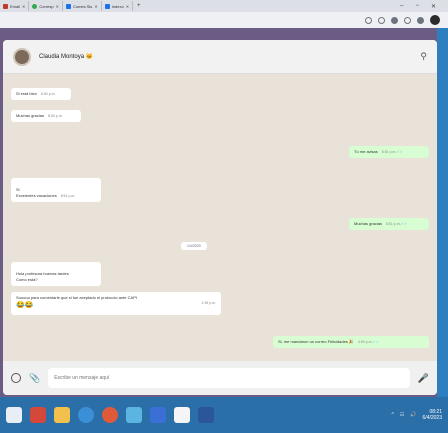  Describe the element at coordinates (208, 303) in the screenshot. I see `message-time: 1:39 p.m.` at that location.